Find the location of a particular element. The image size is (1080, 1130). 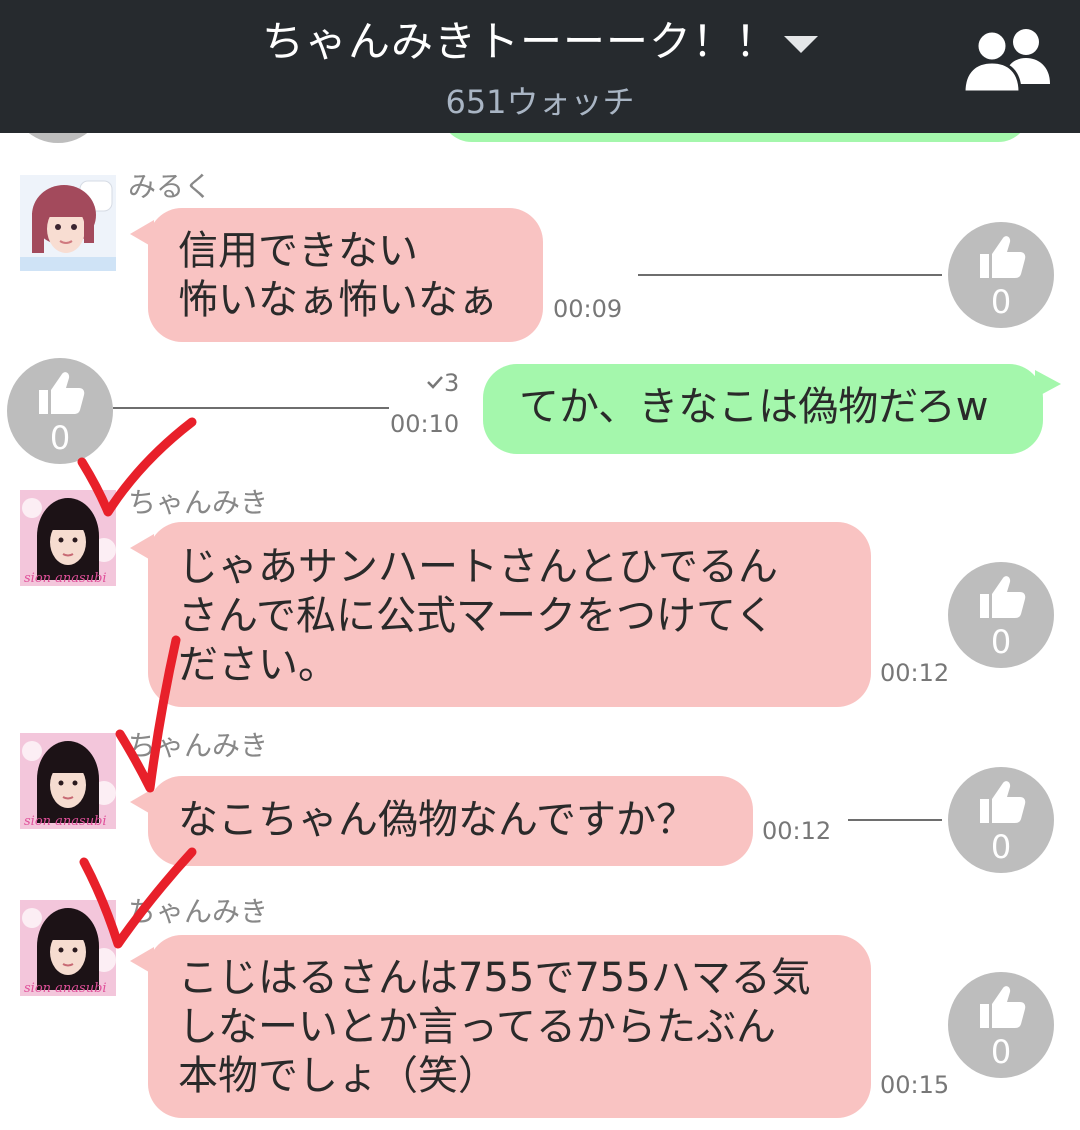

checkmark-icon is located at coordinates (435, 382).